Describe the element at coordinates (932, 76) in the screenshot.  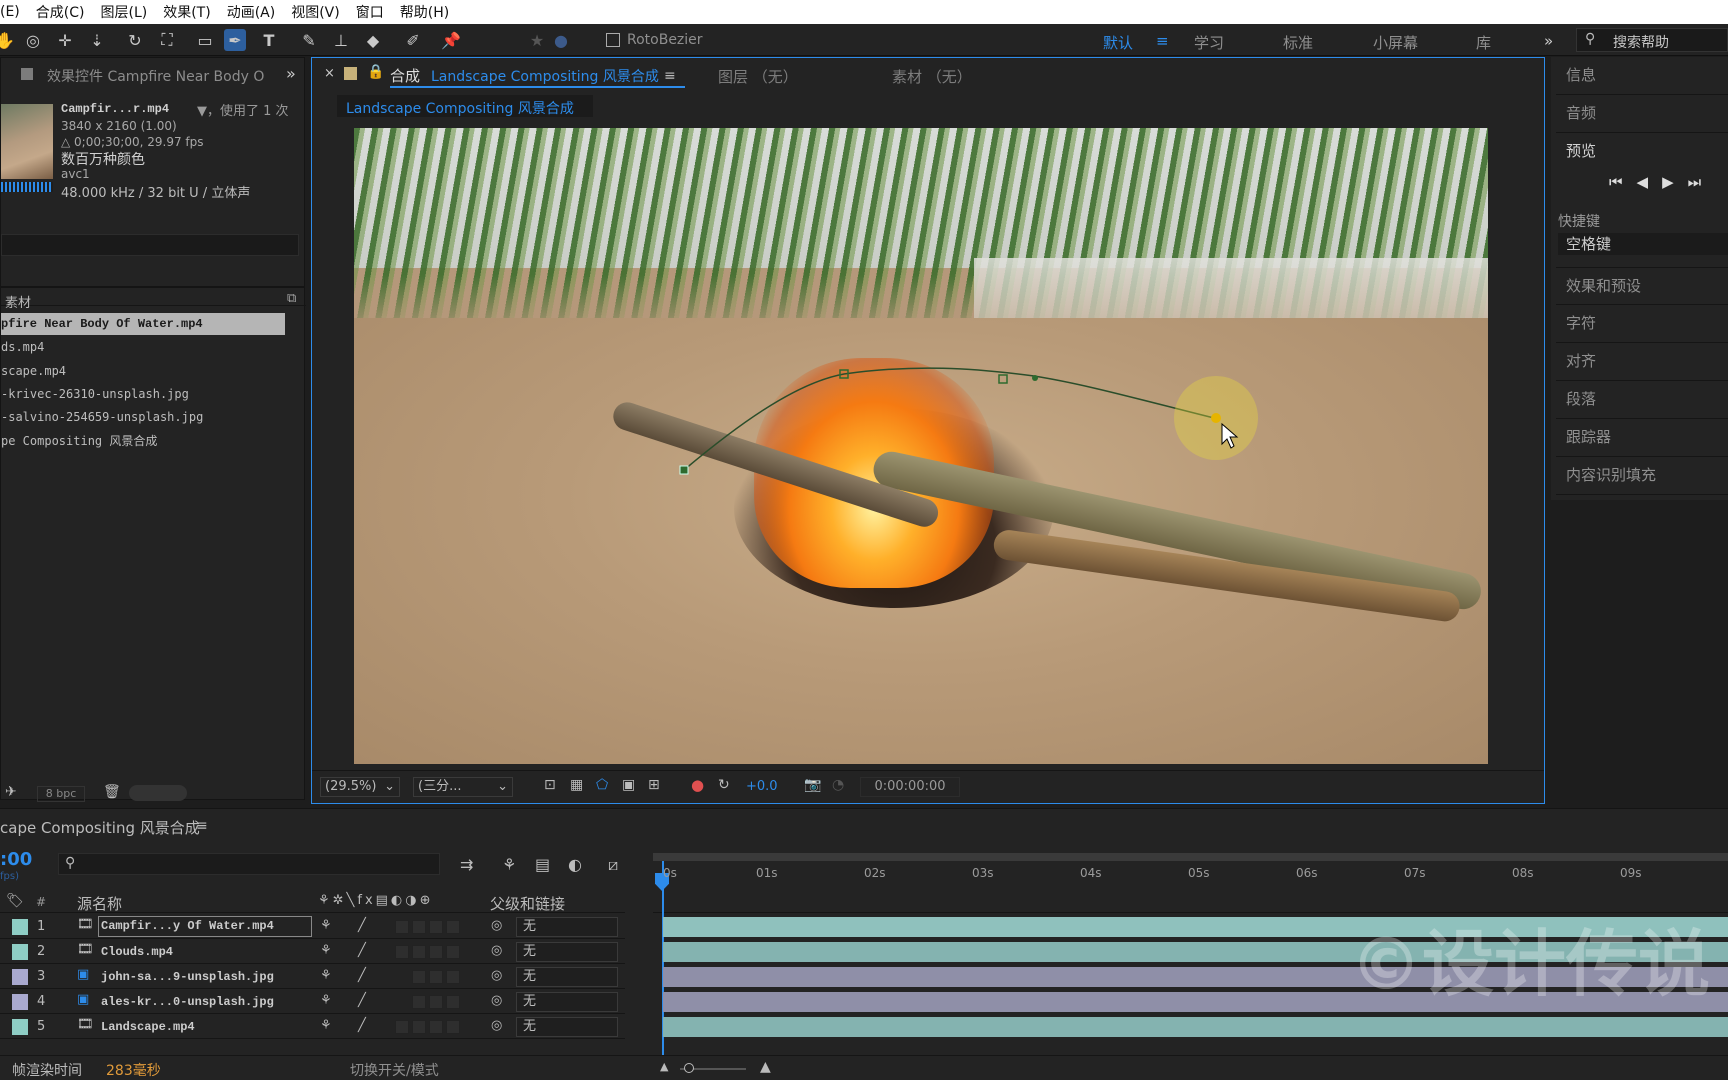
I see `tab-footage: 素材 （无）` at that location.